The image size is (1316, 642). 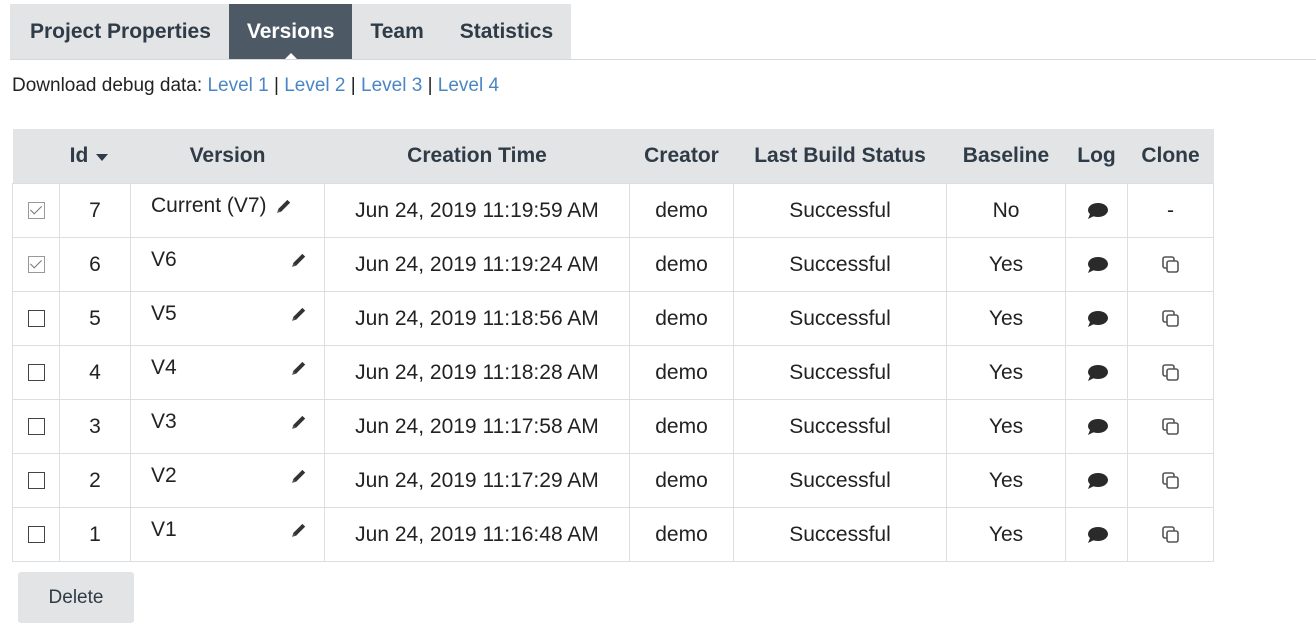 What do you see at coordinates (227, 156) in the screenshot?
I see `version-column-header: Version` at bounding box center [227, 156].